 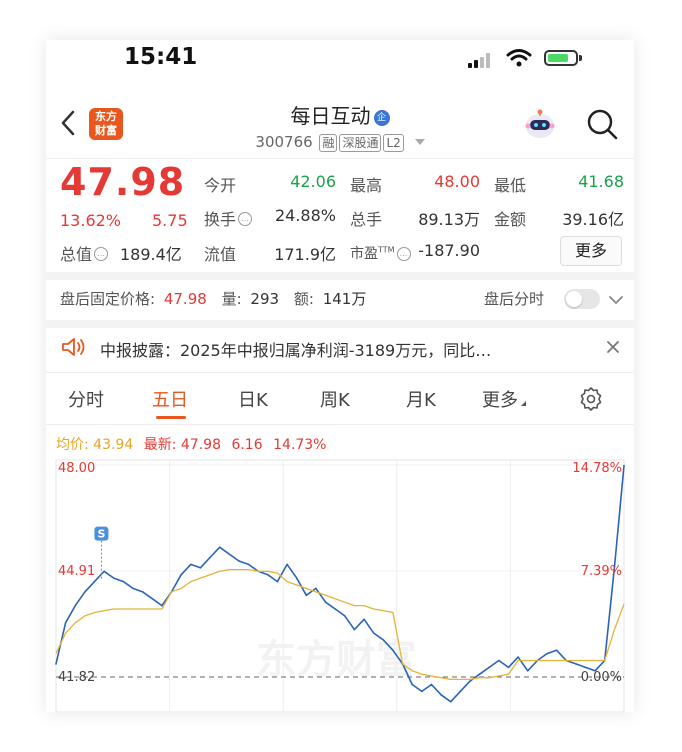 What do you see at coordinates (328, 143) in the screenshot?
I see `tag-margin: 融` at bounding box center [328, 143].